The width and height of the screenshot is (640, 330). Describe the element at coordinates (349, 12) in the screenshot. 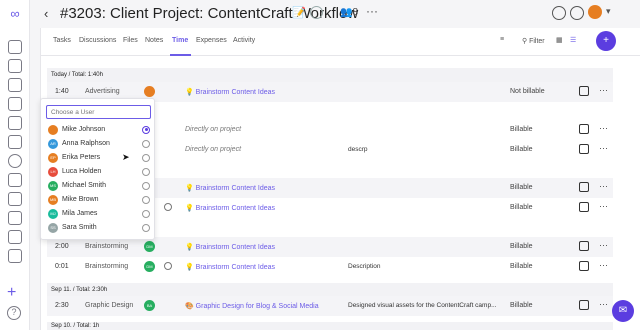

I see `members-count: 👥8` at that location.